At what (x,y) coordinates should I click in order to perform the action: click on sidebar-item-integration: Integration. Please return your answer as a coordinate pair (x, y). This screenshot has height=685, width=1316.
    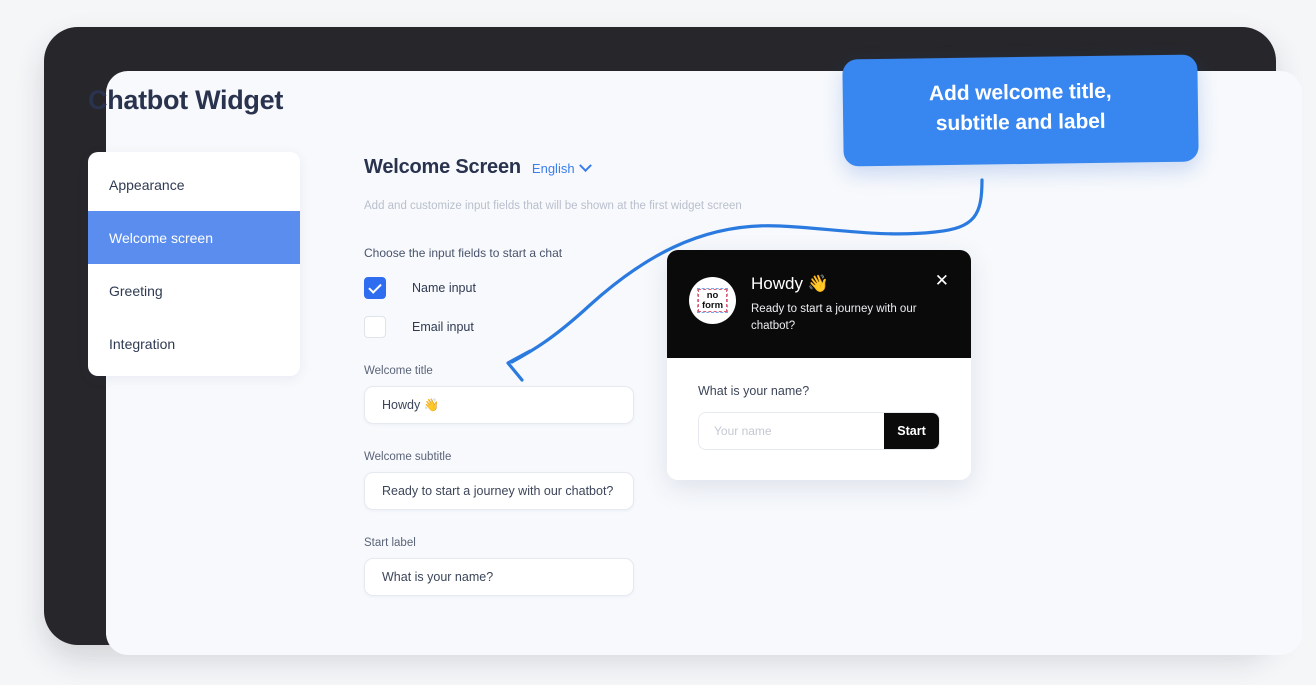
    Looking at the image, I should click on (194, 343).